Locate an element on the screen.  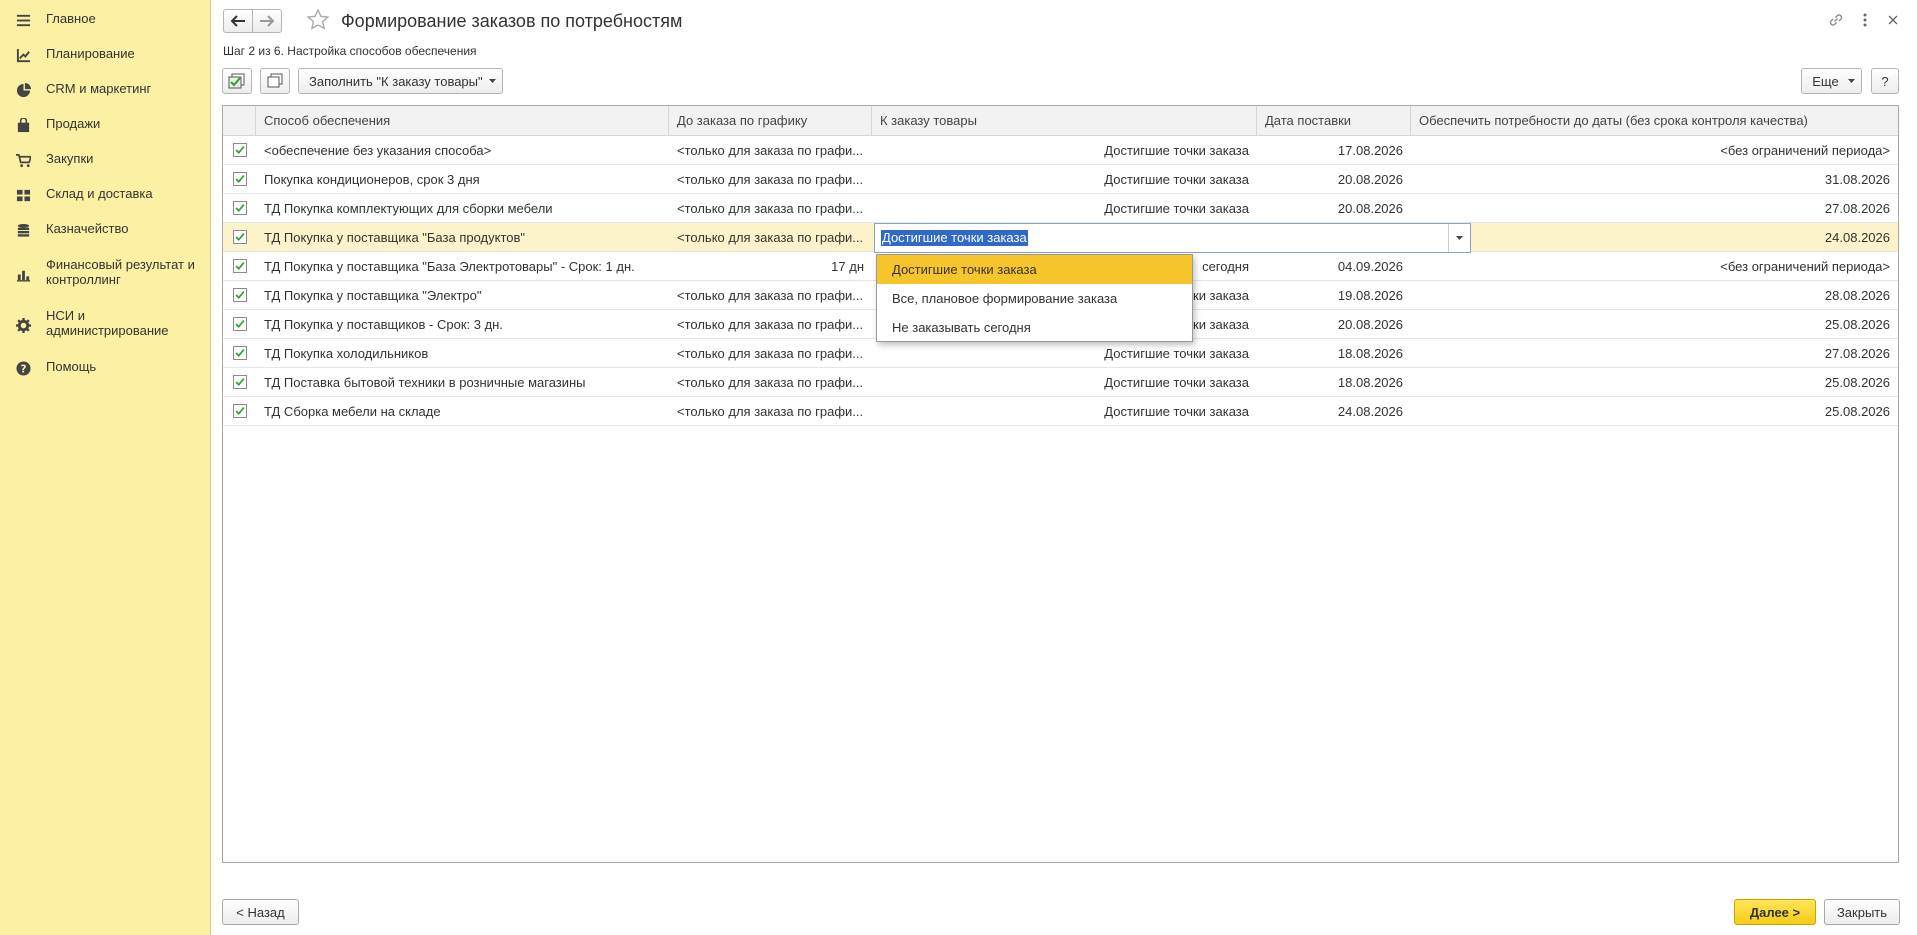
cell-method: <обеспечение без указания способа> is located at coordinates (462, 150).